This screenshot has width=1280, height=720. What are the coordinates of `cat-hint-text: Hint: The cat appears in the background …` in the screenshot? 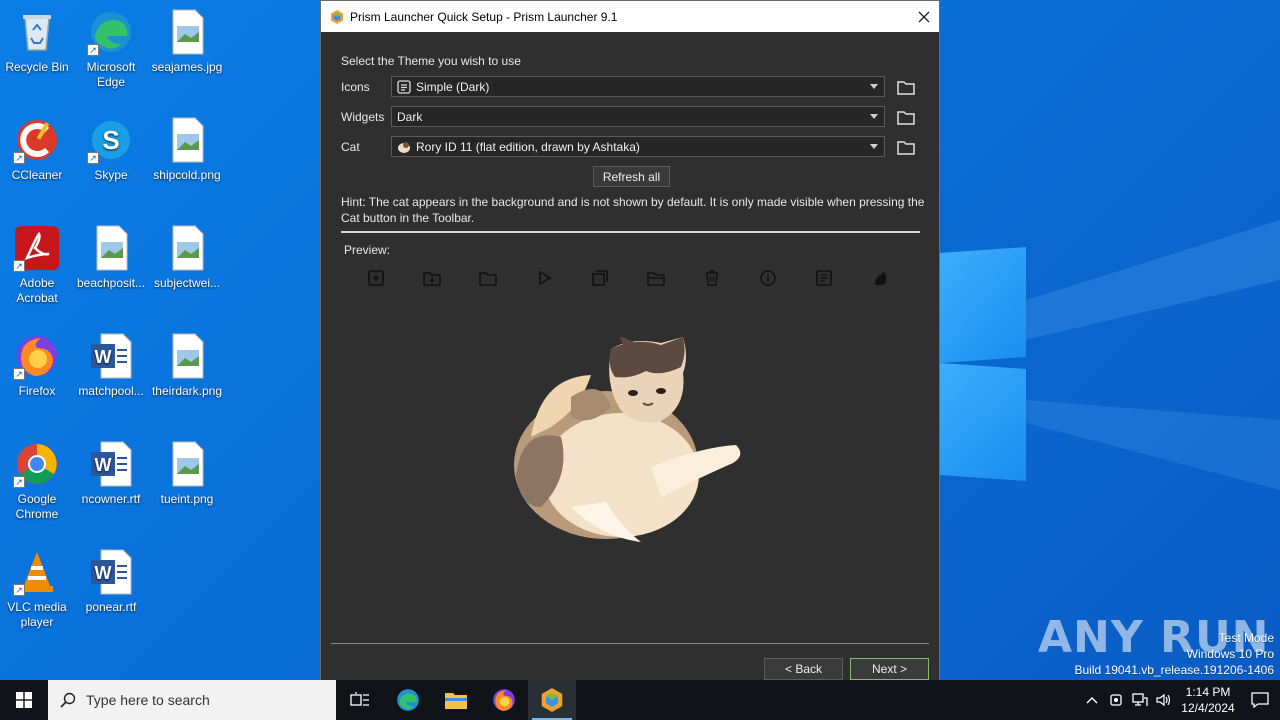 It's located at (633, 210).